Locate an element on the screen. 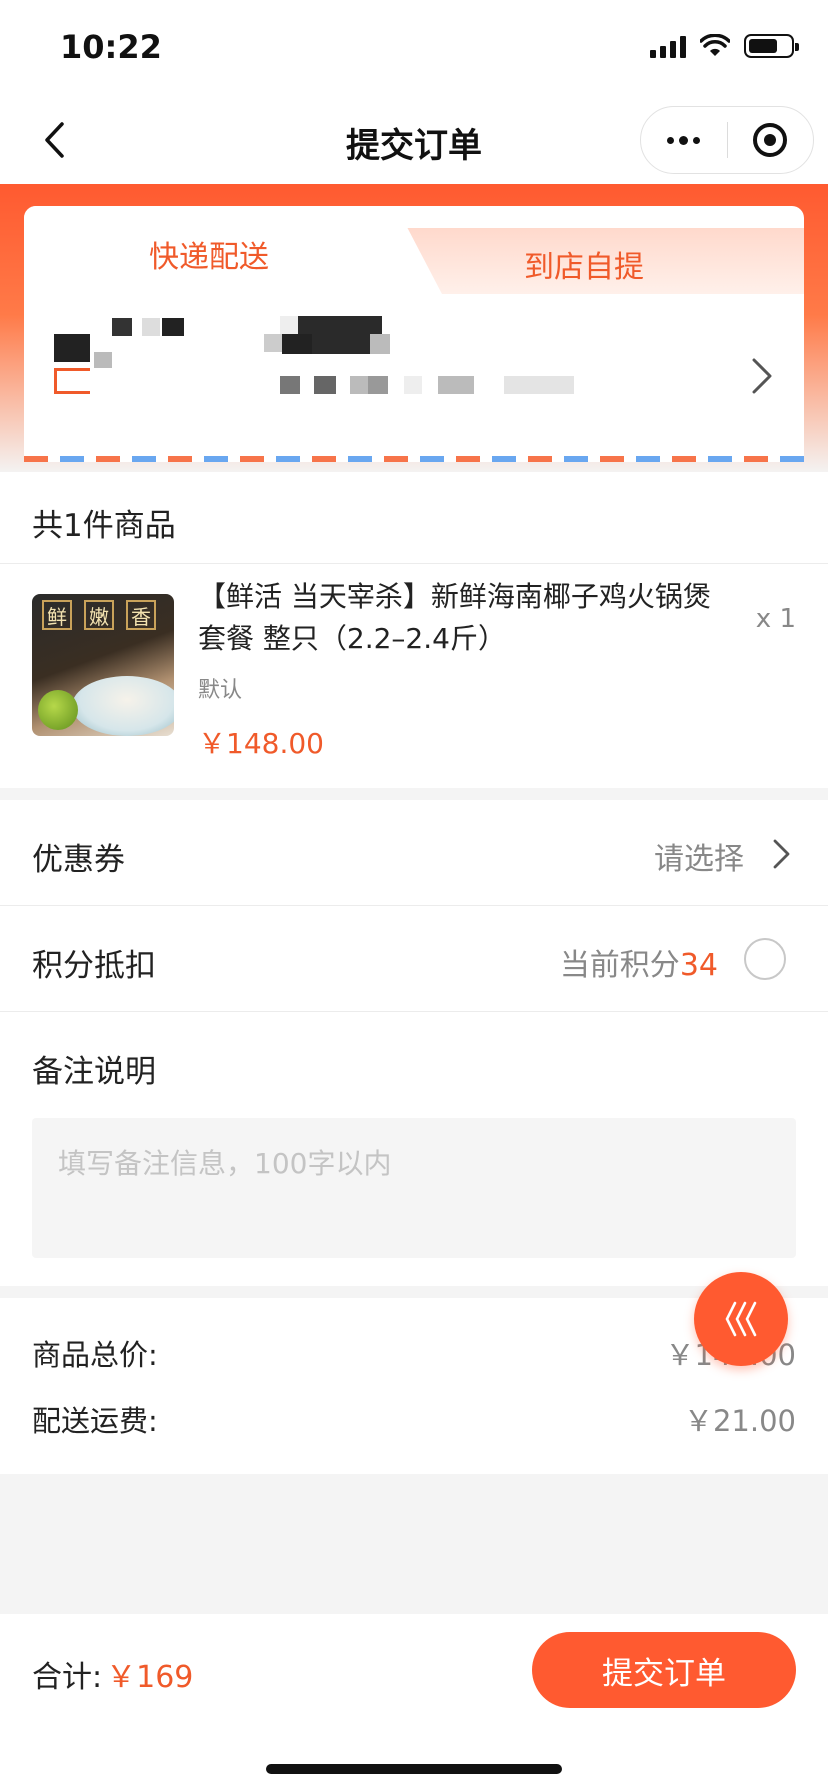 The image size is (828, 1792). close-miniprogram-button is located at coordinates (771, 140).